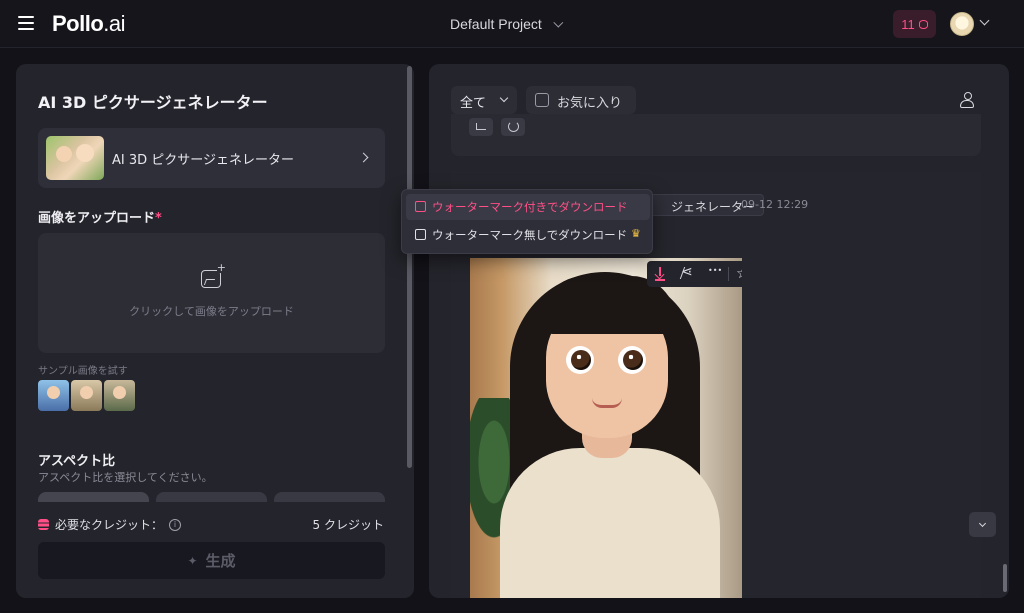 The width and height of the screenshot is (1024, 613). Describe the element at coordinates (43, 524) in the screenshot. I see `credits-icon` at that location.